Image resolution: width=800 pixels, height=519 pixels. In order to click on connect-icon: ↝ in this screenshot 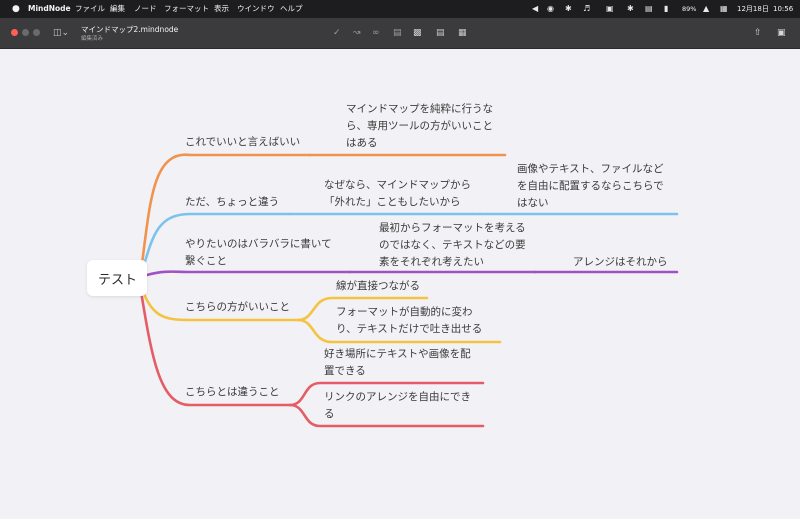, I will do `click(357, 33)`.